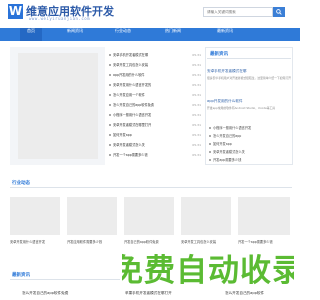  I want to click on industry-card-caption: 安卓开发工具包怎么安装, so click(206, 241).